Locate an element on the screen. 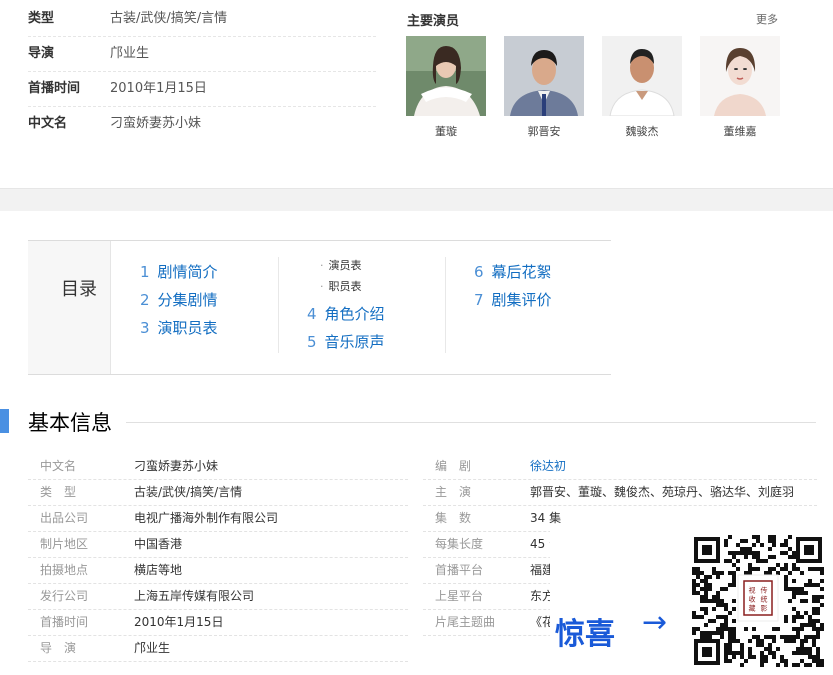 Image resolution: width=833 pixels, height=675 pixels. toc-item-number: 4 is located at coordinates (312, 314).